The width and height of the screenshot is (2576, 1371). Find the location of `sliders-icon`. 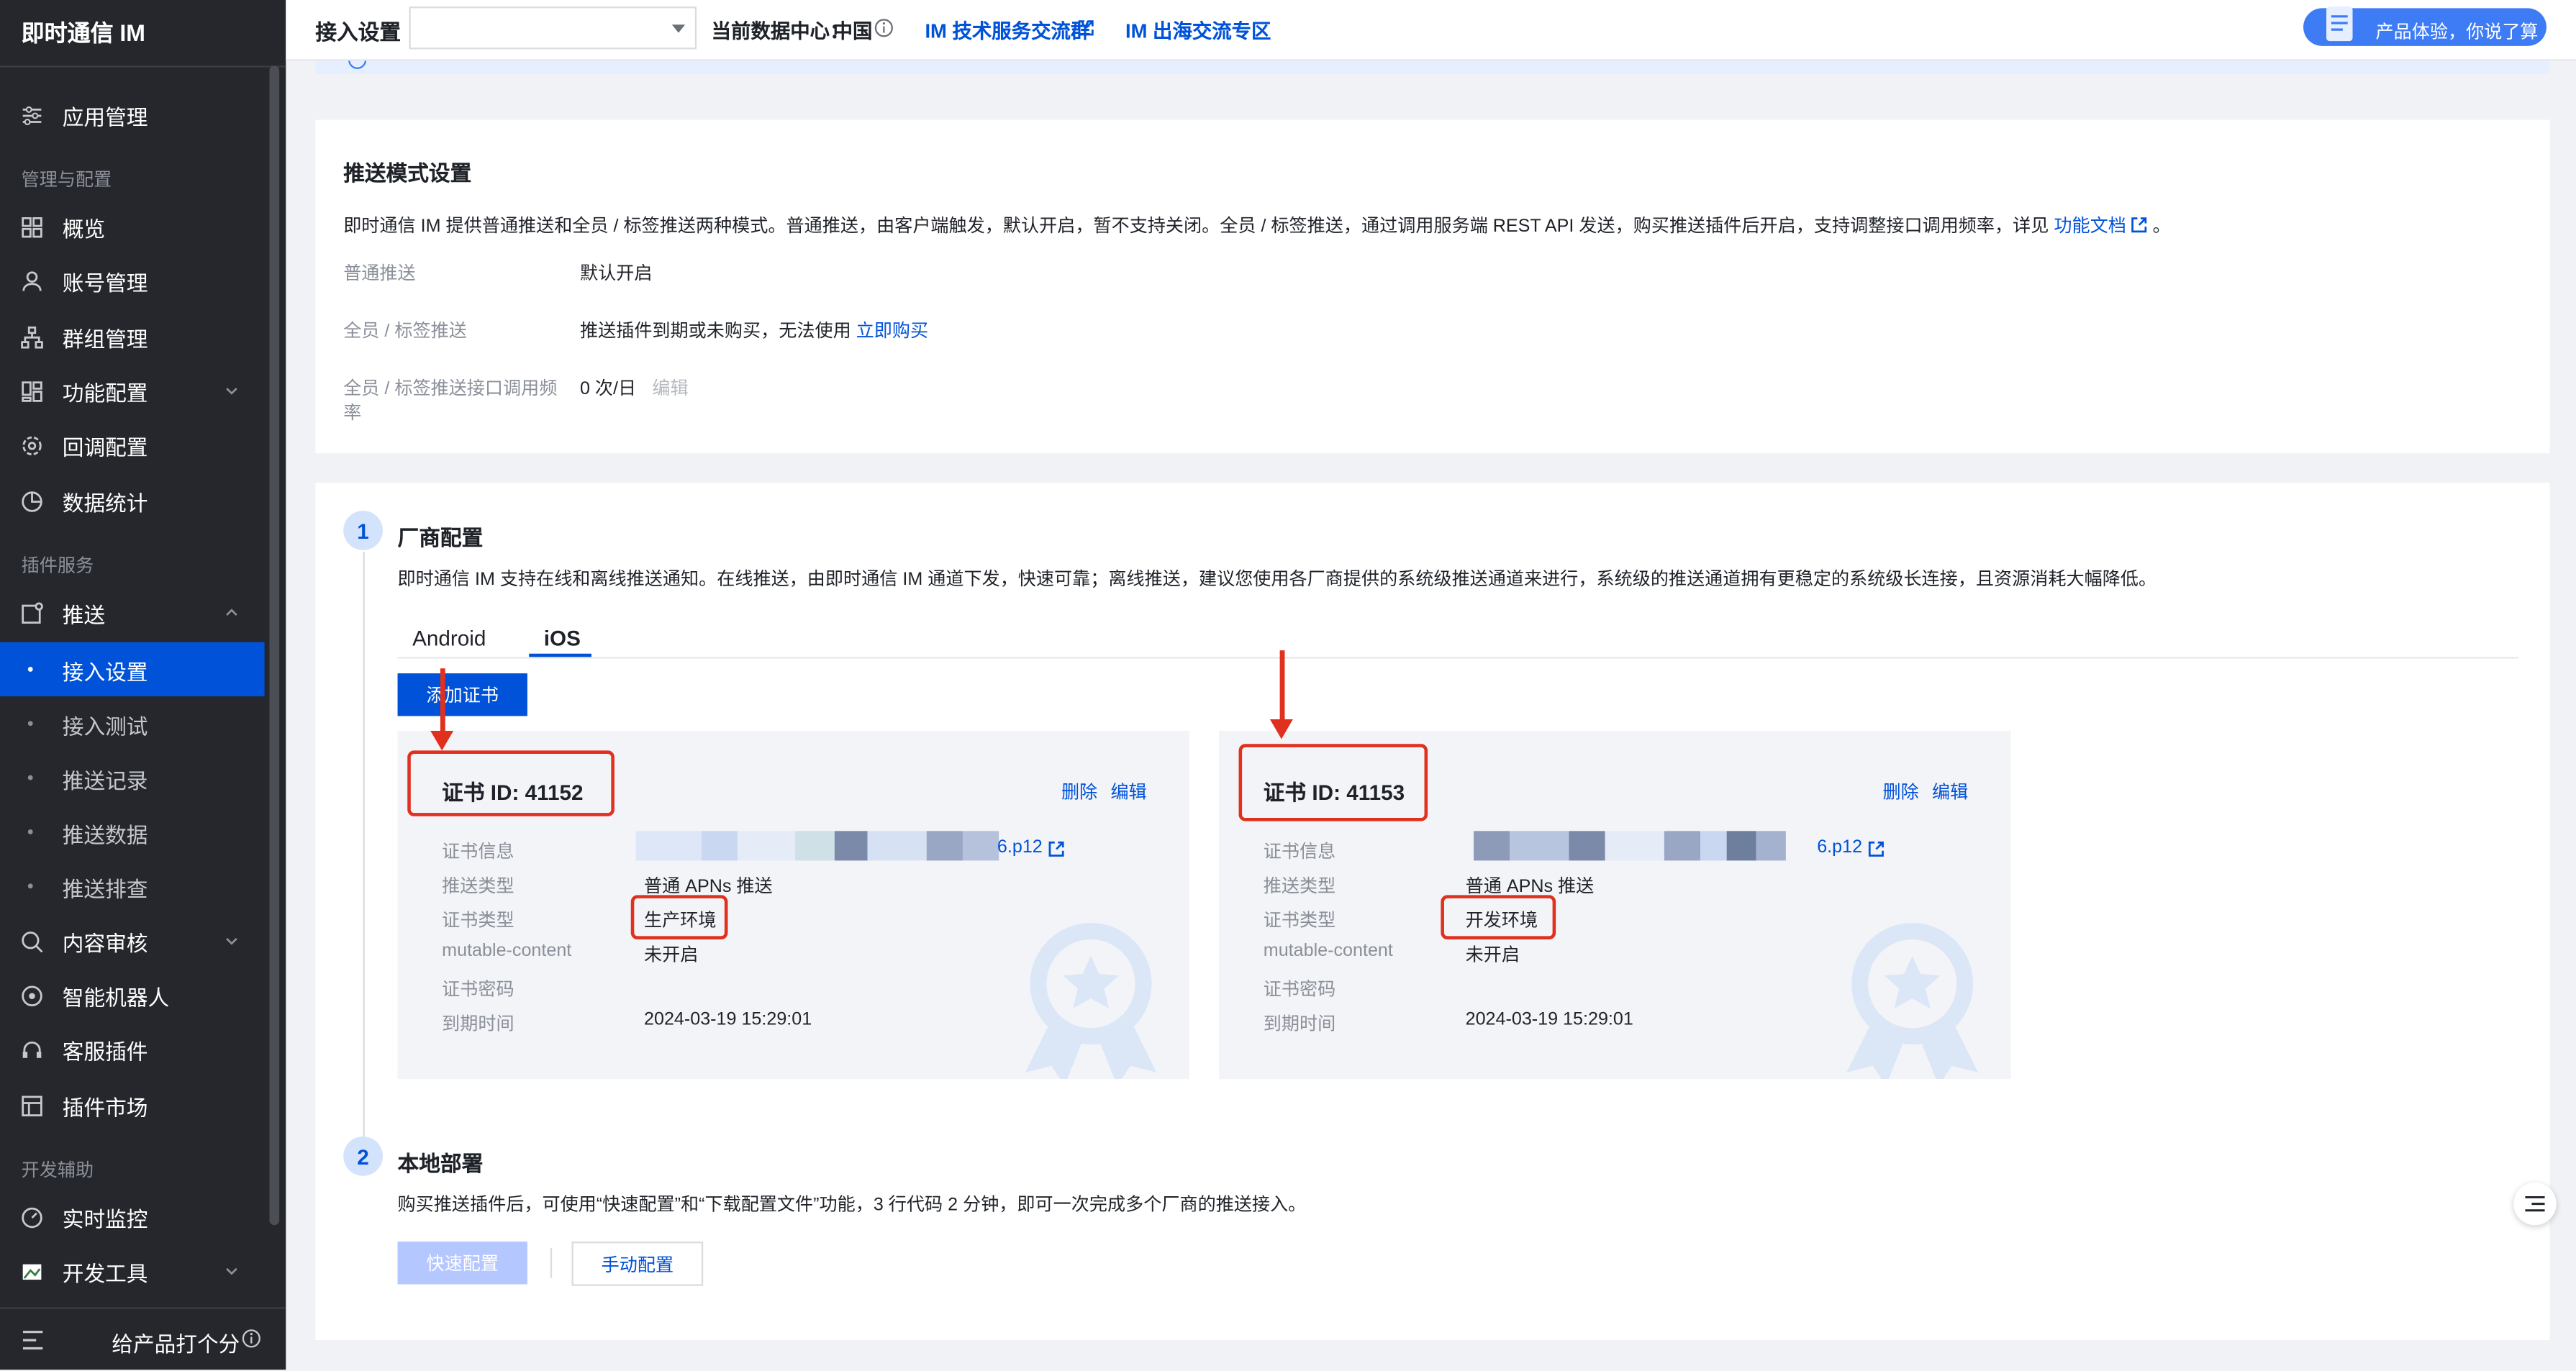

sliders-icon is located at coordinates (32, 116).